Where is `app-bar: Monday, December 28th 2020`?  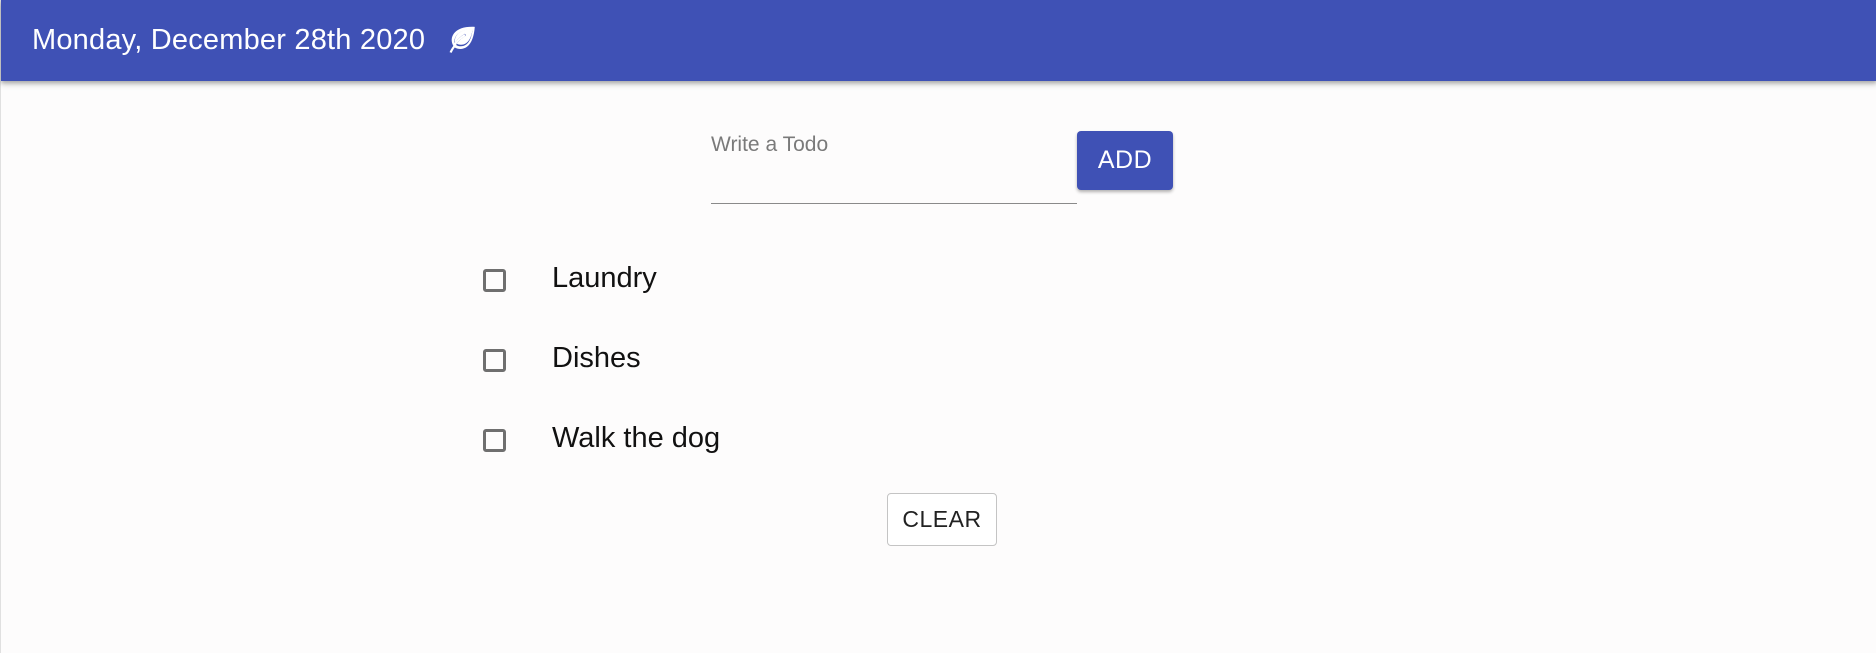
app-bar: Monday, December 28th 2020 is located at coordinates (938, 40).